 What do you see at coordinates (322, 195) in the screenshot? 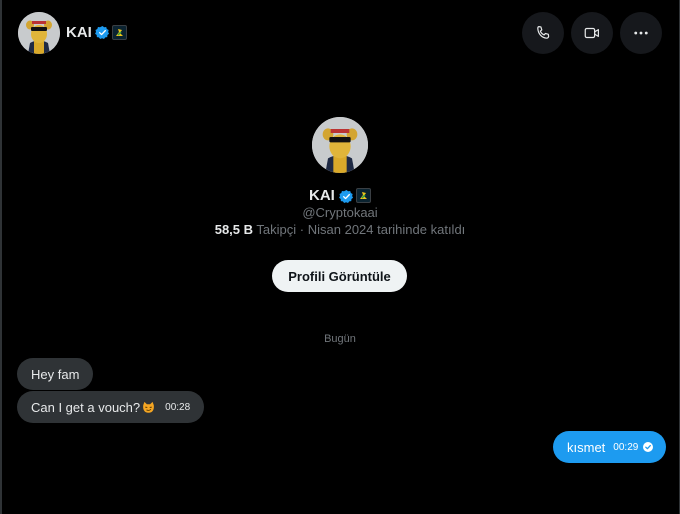
I see `profile-name: KAI` at bounding box center [322, 195].